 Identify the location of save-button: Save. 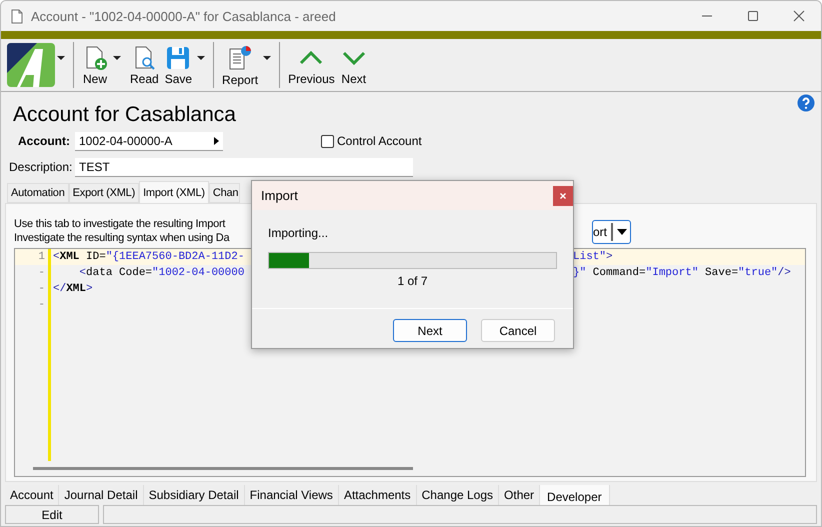
(179, 65).